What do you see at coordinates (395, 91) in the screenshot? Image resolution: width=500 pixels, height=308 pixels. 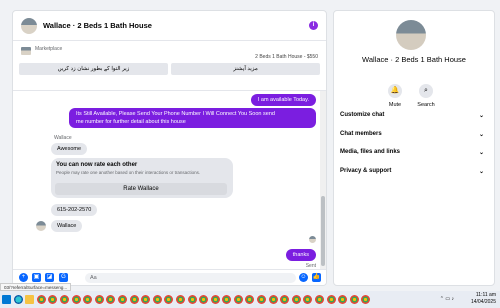 I see `mute-icon: 🔔` at bounding box center [395, 91].